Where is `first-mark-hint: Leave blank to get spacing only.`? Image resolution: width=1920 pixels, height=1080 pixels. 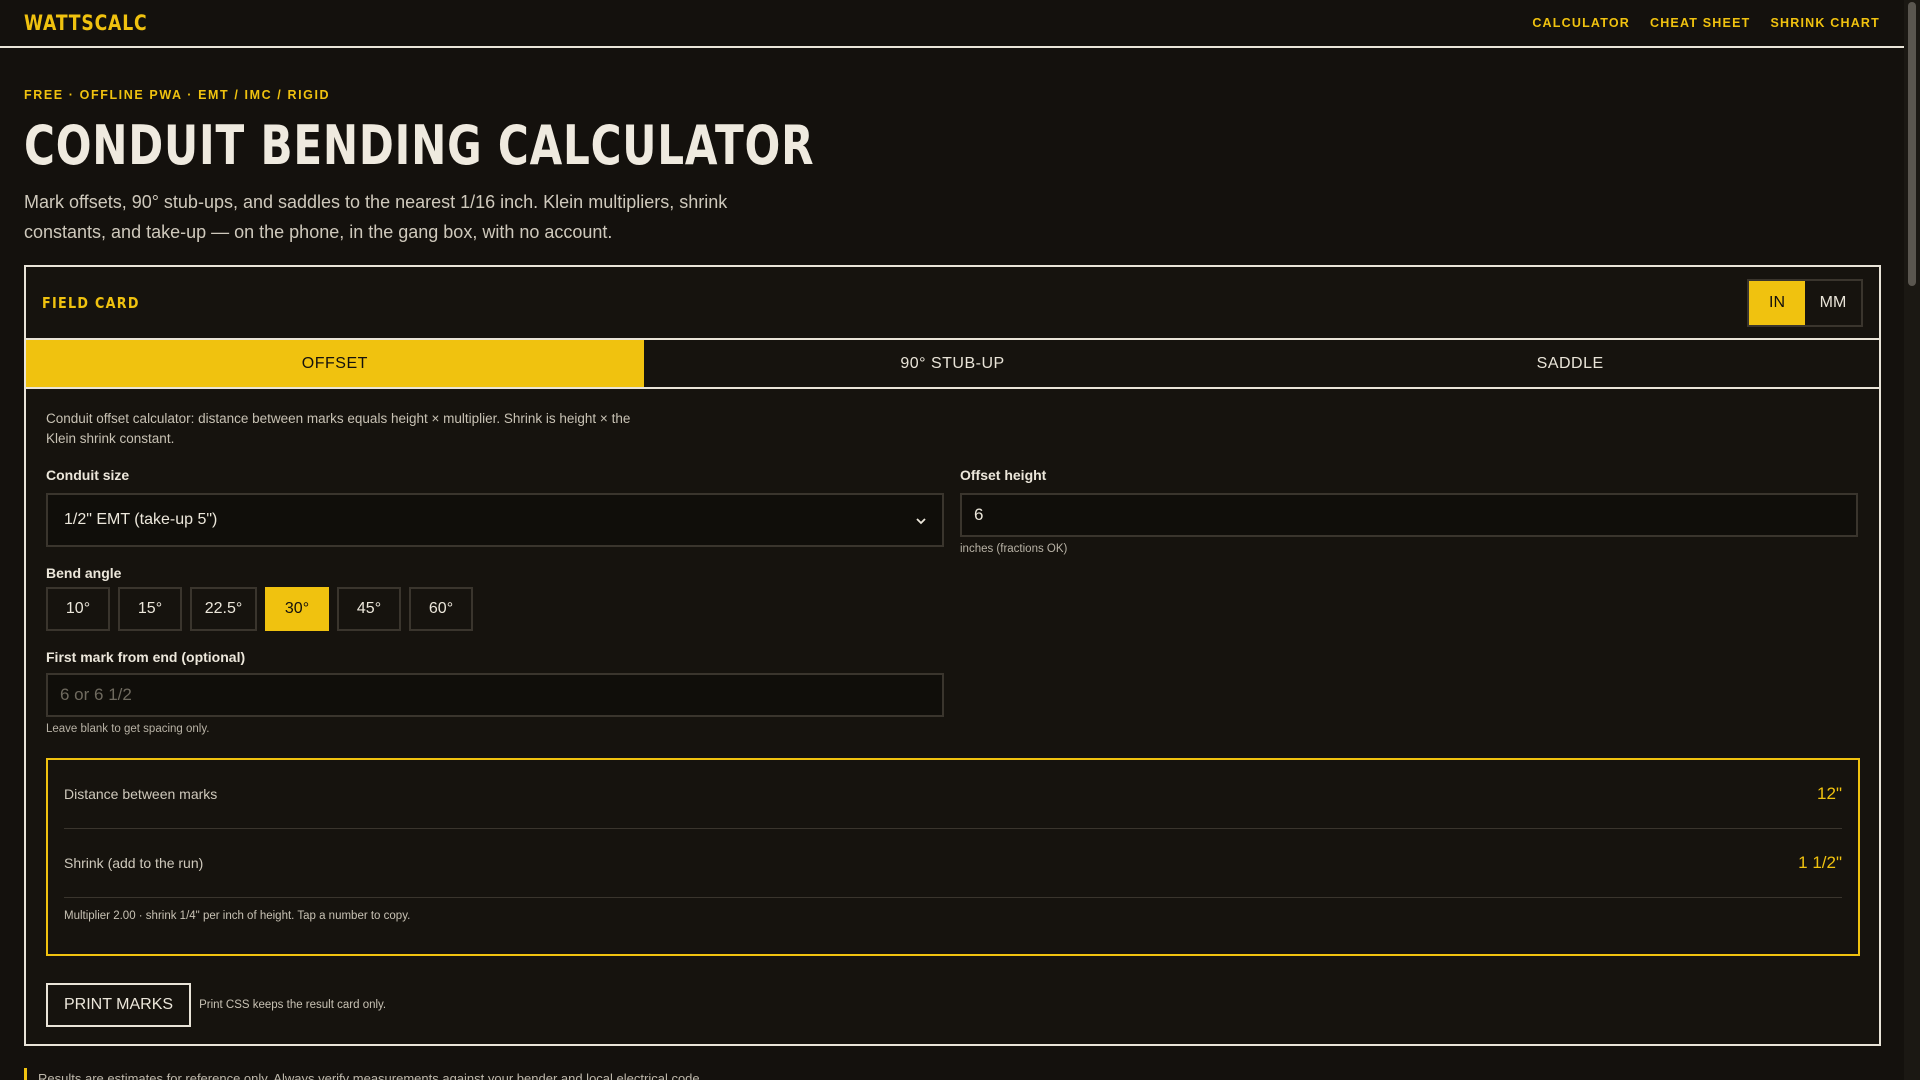
first-mark-hint: Leave blank to get spacing only. is located at coordinates (128, 729).